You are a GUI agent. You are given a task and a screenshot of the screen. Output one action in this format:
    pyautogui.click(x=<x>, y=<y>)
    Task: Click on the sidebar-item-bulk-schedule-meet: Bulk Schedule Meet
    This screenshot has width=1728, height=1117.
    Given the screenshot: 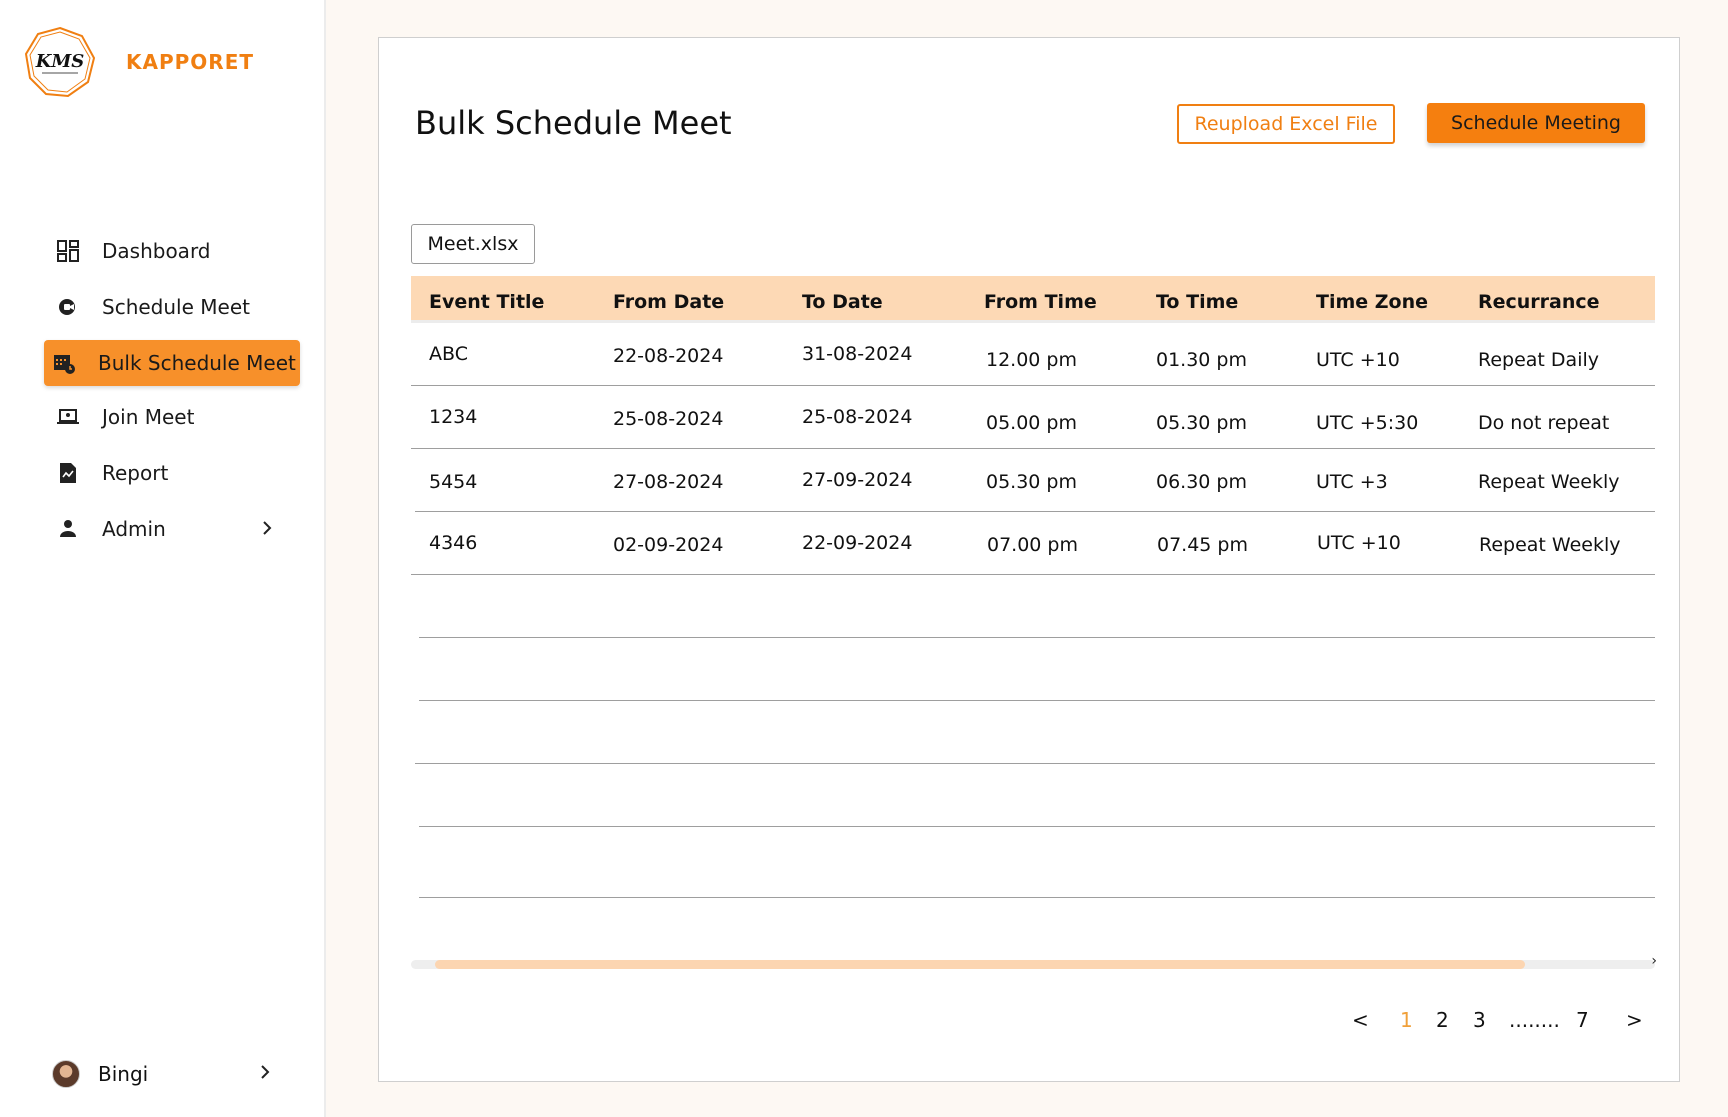 What is the action you would take?
    pyautogui.click(x=172, y=363)
    